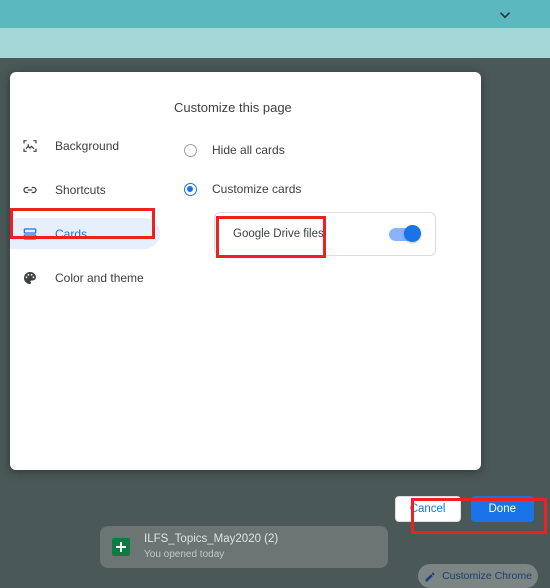 The height and width of the screenshot is (588, 550). I want to click on radio-customize-cards: Customize cards, so click(314, 189).